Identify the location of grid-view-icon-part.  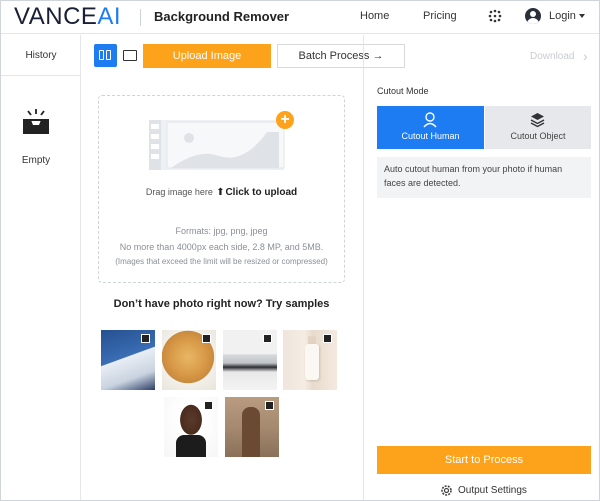
(108, 55).